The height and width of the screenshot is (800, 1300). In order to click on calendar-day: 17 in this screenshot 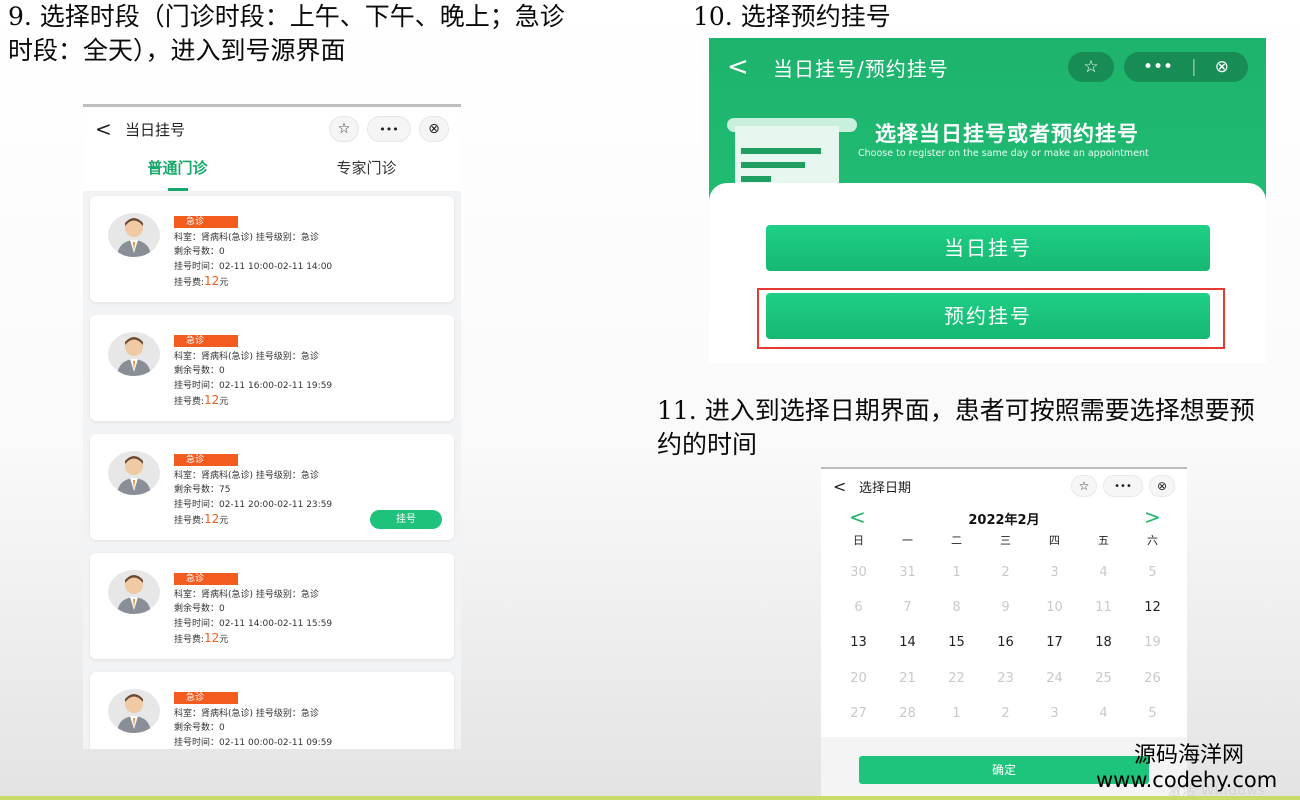, I will do `click(1054, 652)`.